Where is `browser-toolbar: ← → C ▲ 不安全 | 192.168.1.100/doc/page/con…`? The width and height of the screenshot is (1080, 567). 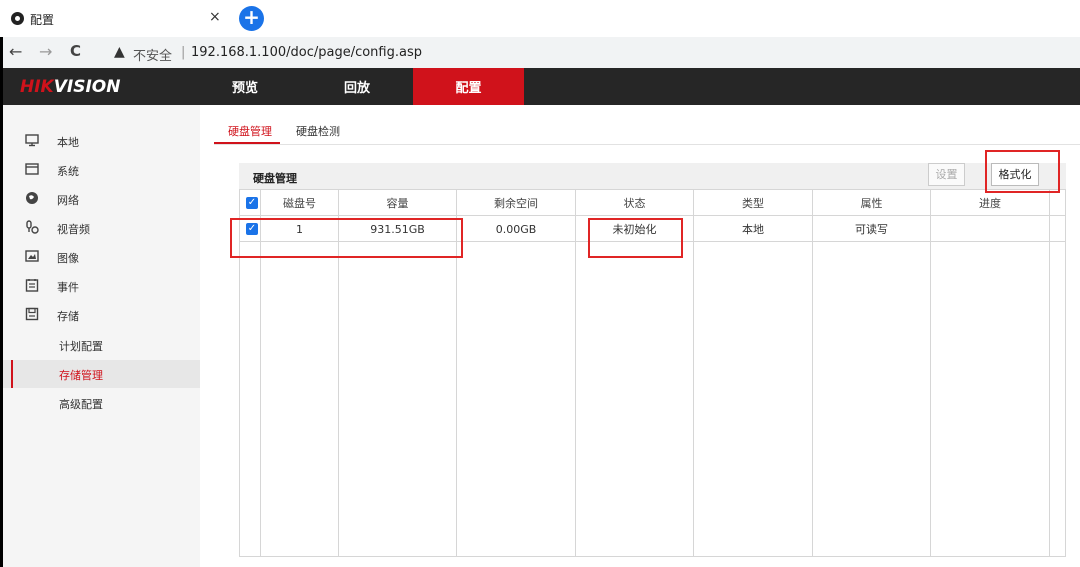
browser-toolbar: ← → C ▲ 不安全 | 192.168.1.100/doc/page/con… is located at coordinates (540, 52).